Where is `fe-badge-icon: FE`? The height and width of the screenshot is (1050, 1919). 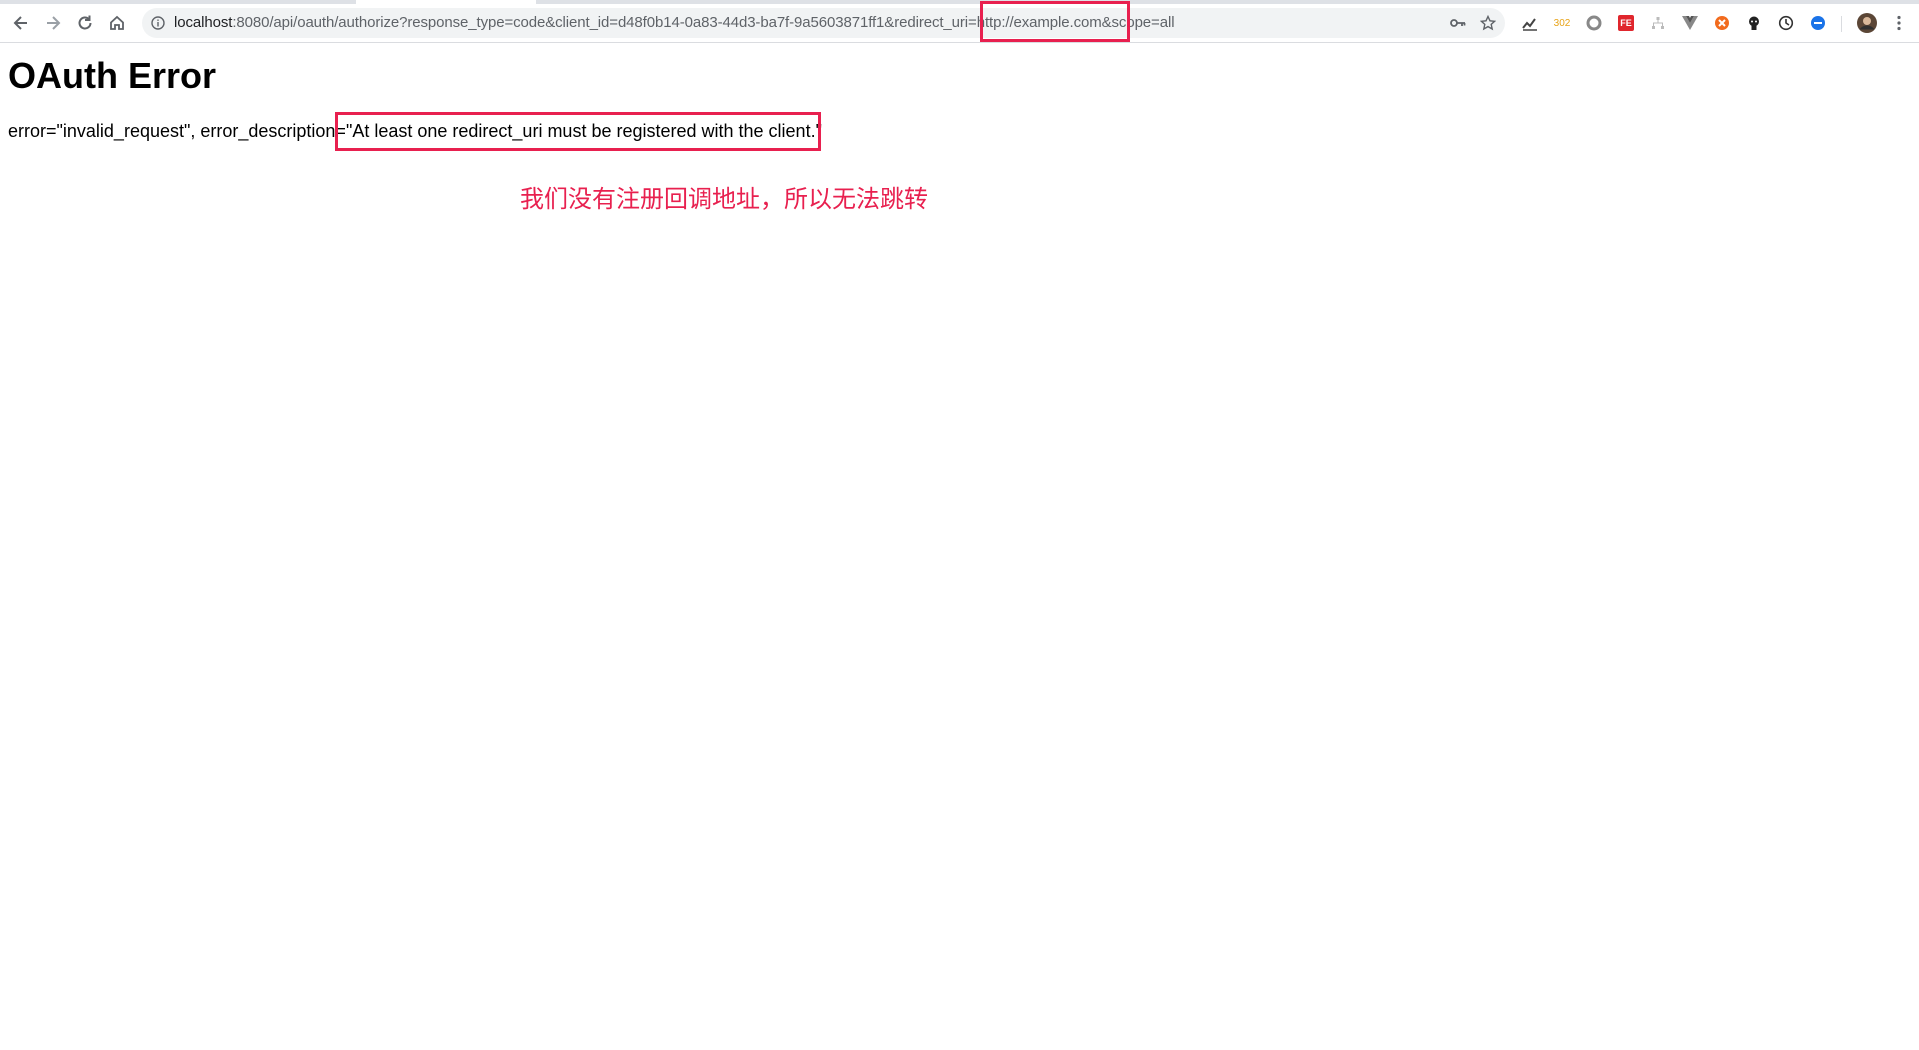 fe-badge-icon: FE is located at coordinates (1626, 23).